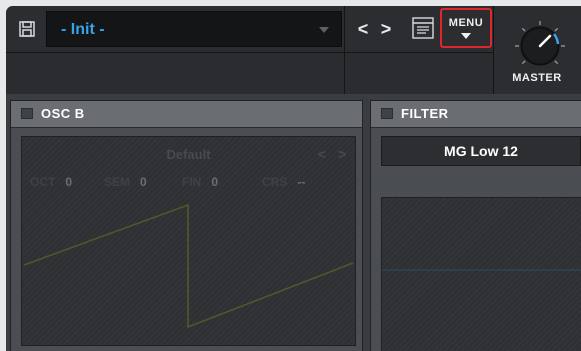 Image resolution: width=581 pixels, height=351 pixels. Describe the element at coordinates (425, 113) in the screenshot. I see `filter-title: FILTER` at that location.